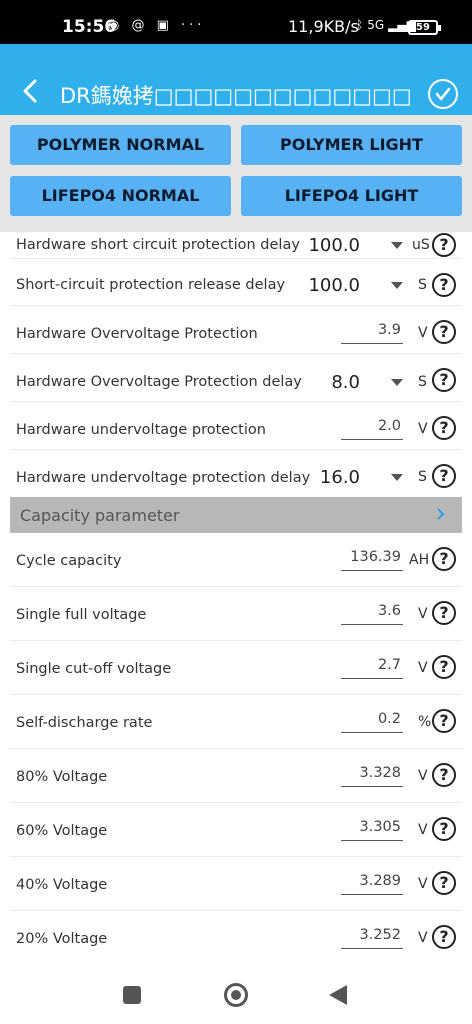  Describe the element at coordinates (236, 830) in the screenshot. I see `setting-row-60-voltage: 60% Voltage 3.305 V ?` at that location.